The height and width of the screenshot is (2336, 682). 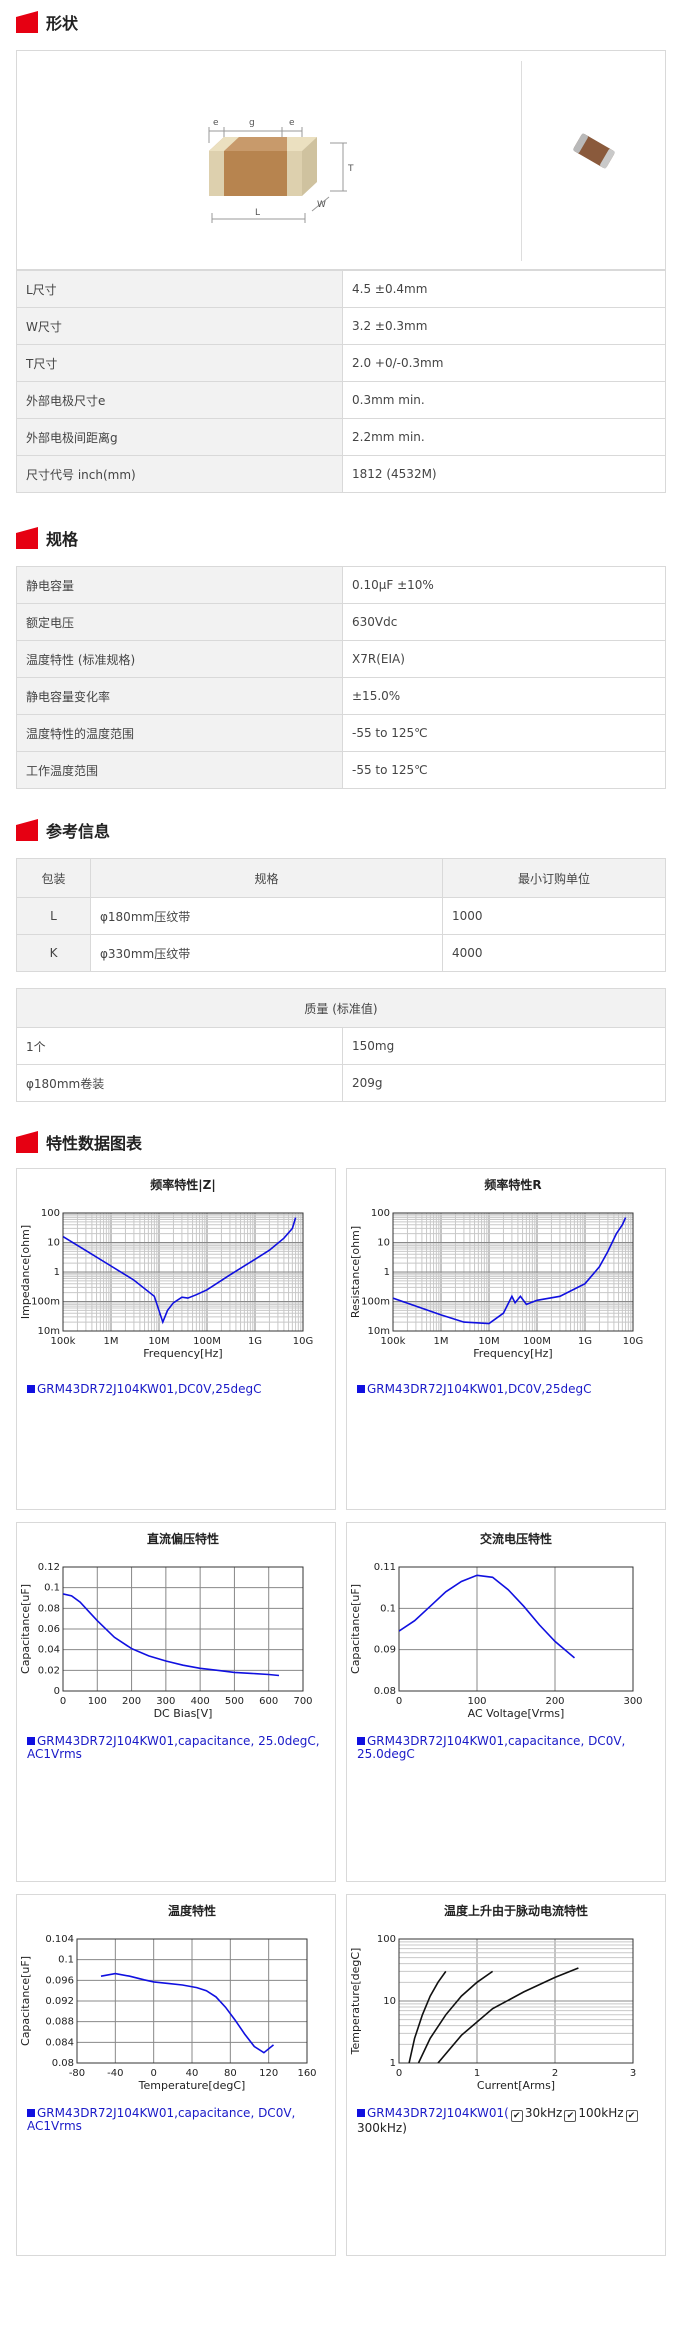 I want to click on y-tick-label: 0.08, so click(x=385, y=1691).